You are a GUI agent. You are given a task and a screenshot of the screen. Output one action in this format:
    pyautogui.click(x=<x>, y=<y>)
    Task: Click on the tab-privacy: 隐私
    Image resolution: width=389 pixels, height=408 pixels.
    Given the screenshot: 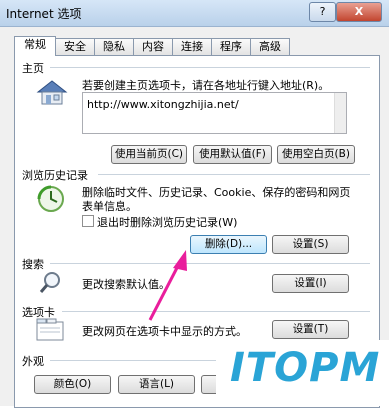 What is the action you would take?
    pyautogui.click(x=114, y=46)
    